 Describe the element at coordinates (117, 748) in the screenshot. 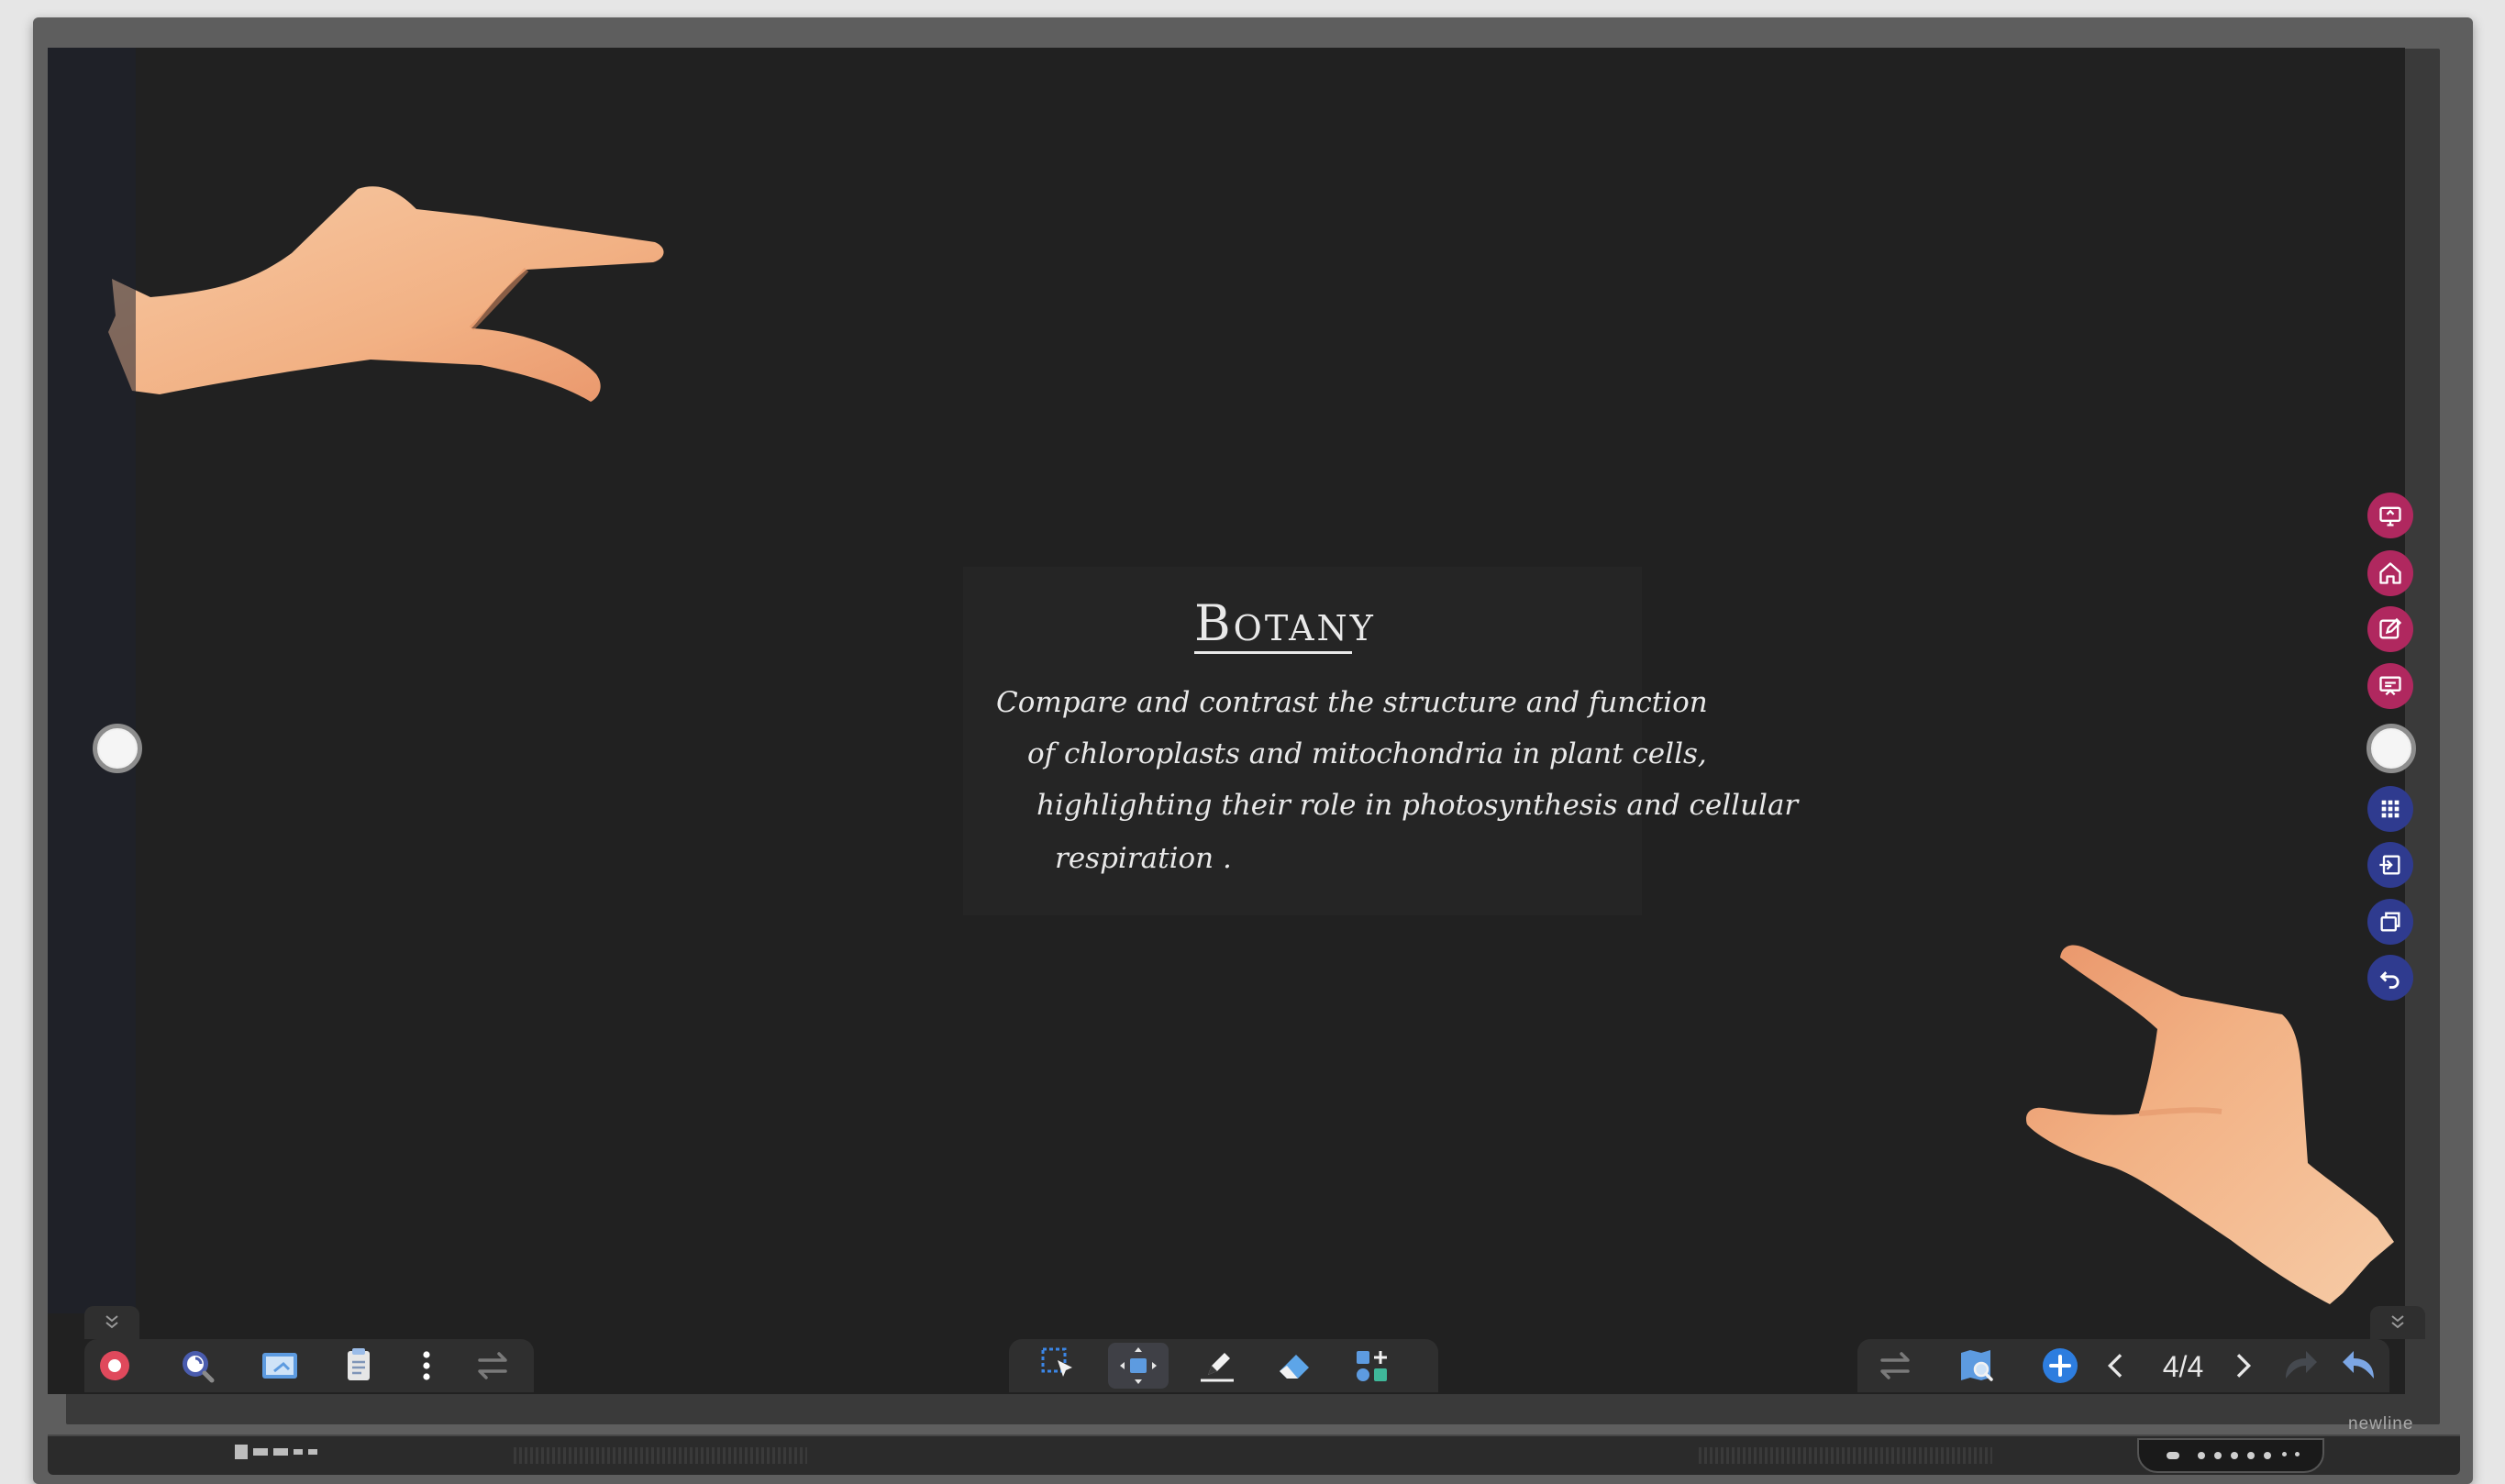

I see `left-side-menu-handle` at that location.